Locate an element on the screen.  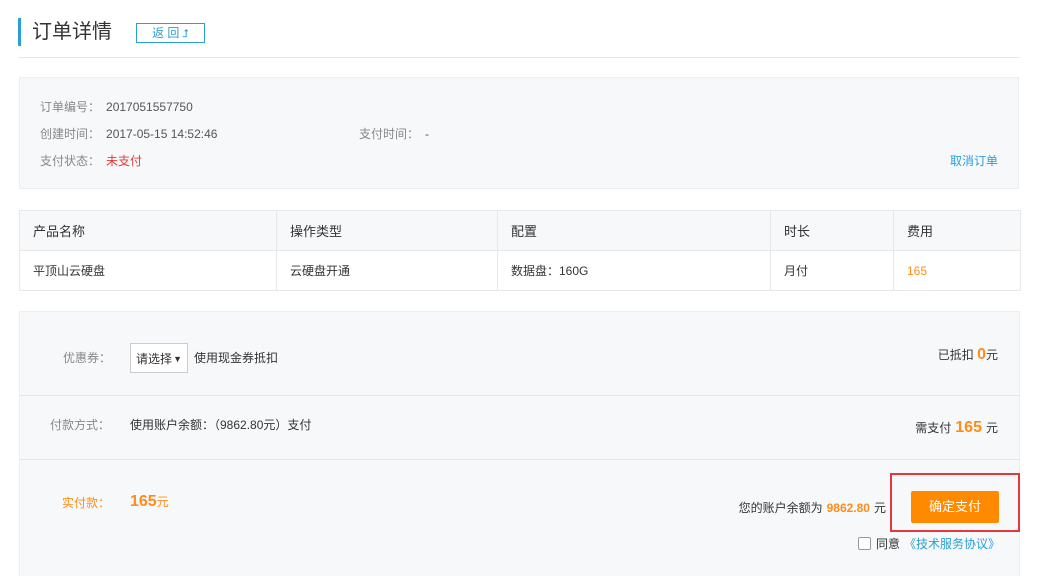
created-time-label: 创建时间： is located at coordinates (70, 134).